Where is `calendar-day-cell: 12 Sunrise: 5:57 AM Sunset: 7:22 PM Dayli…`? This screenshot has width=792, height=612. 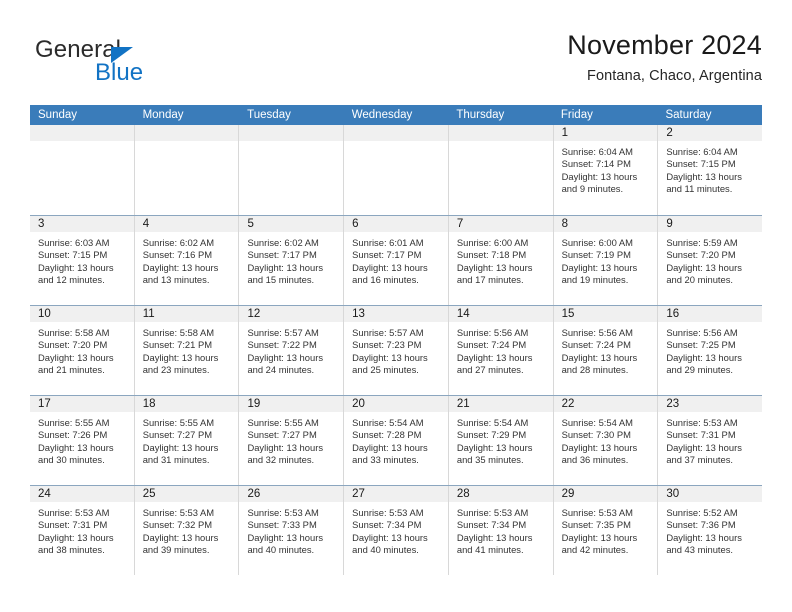
calendar-day-cell: 12 Sunrise: 5:57 AM Sunset: 7:22 PM Dayli… is located at coordinates (292, 350).